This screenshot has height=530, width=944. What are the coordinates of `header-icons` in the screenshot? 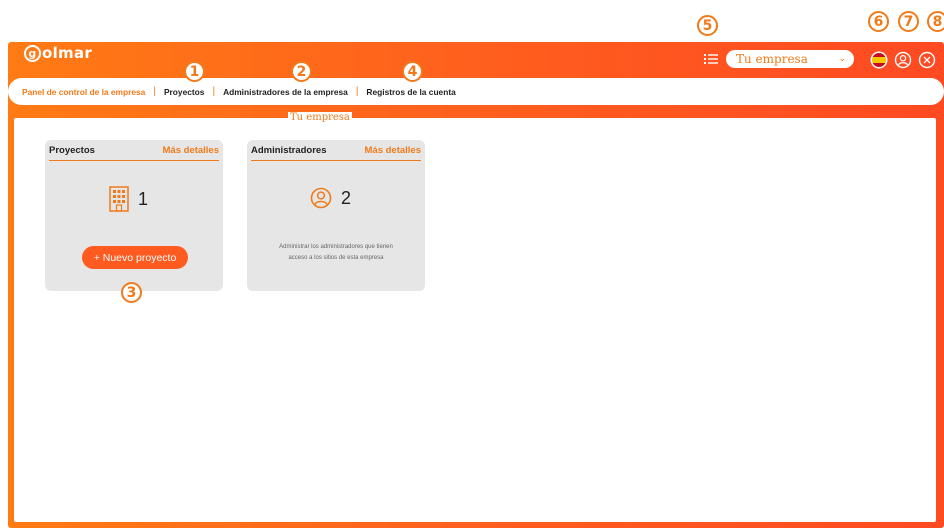 It's located at (903, 60).